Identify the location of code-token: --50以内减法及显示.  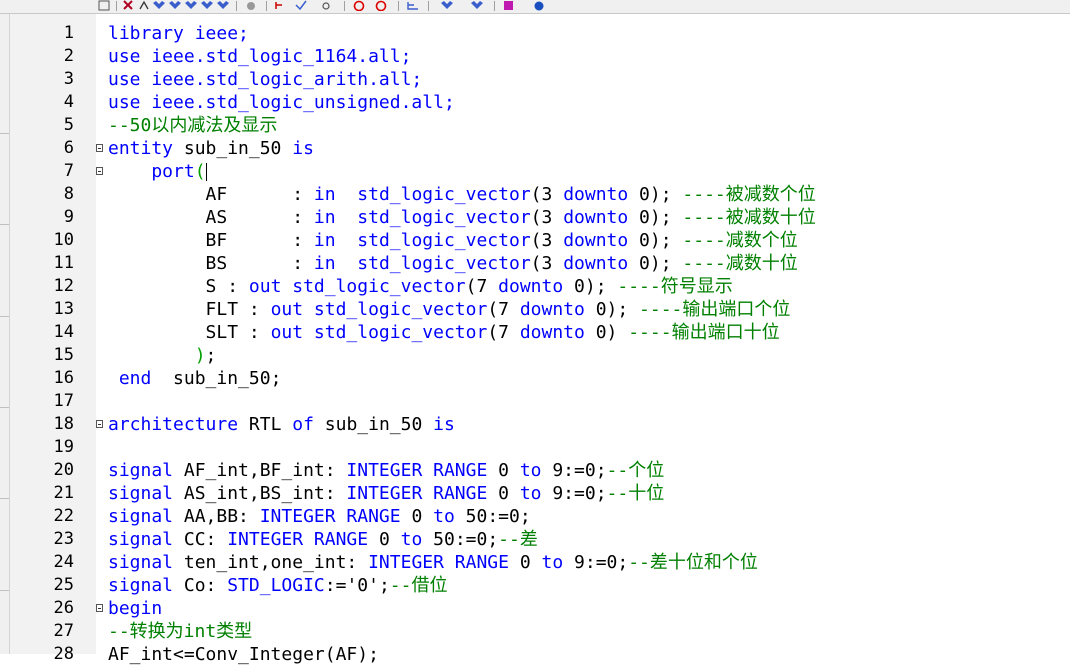
(193, 125).